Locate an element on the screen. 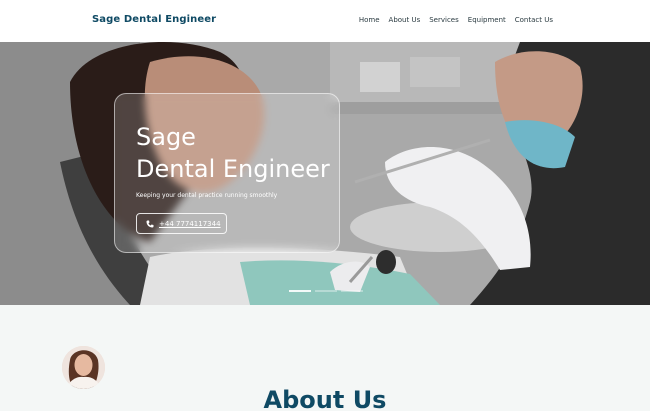  avatar is located at coordinates (83, 367).